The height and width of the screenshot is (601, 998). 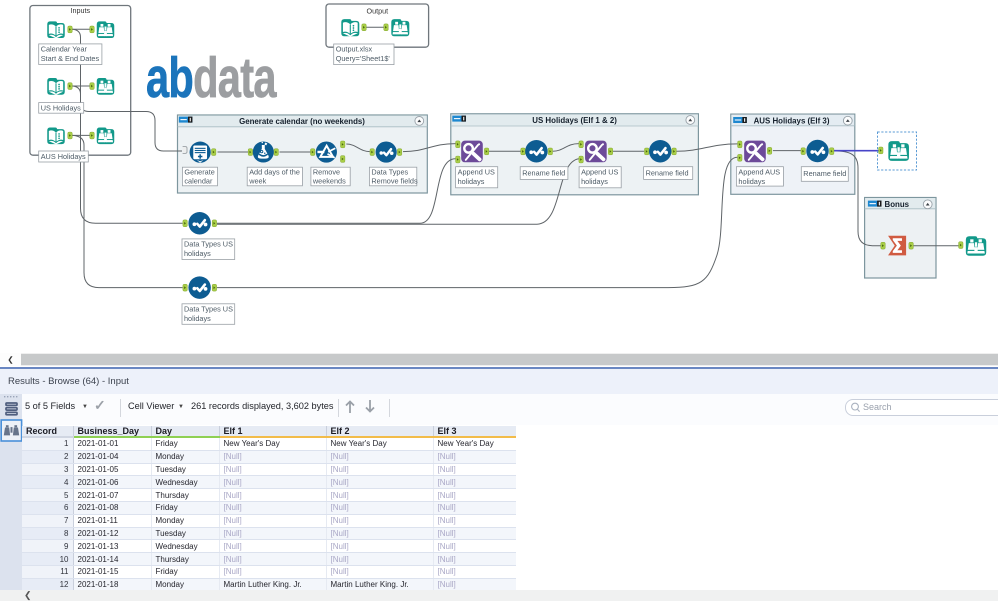 What do you see at coordinates (64, 49) in the screenshot?
I see `svg-text: Calendar Year` at bounding box center [64, 49].